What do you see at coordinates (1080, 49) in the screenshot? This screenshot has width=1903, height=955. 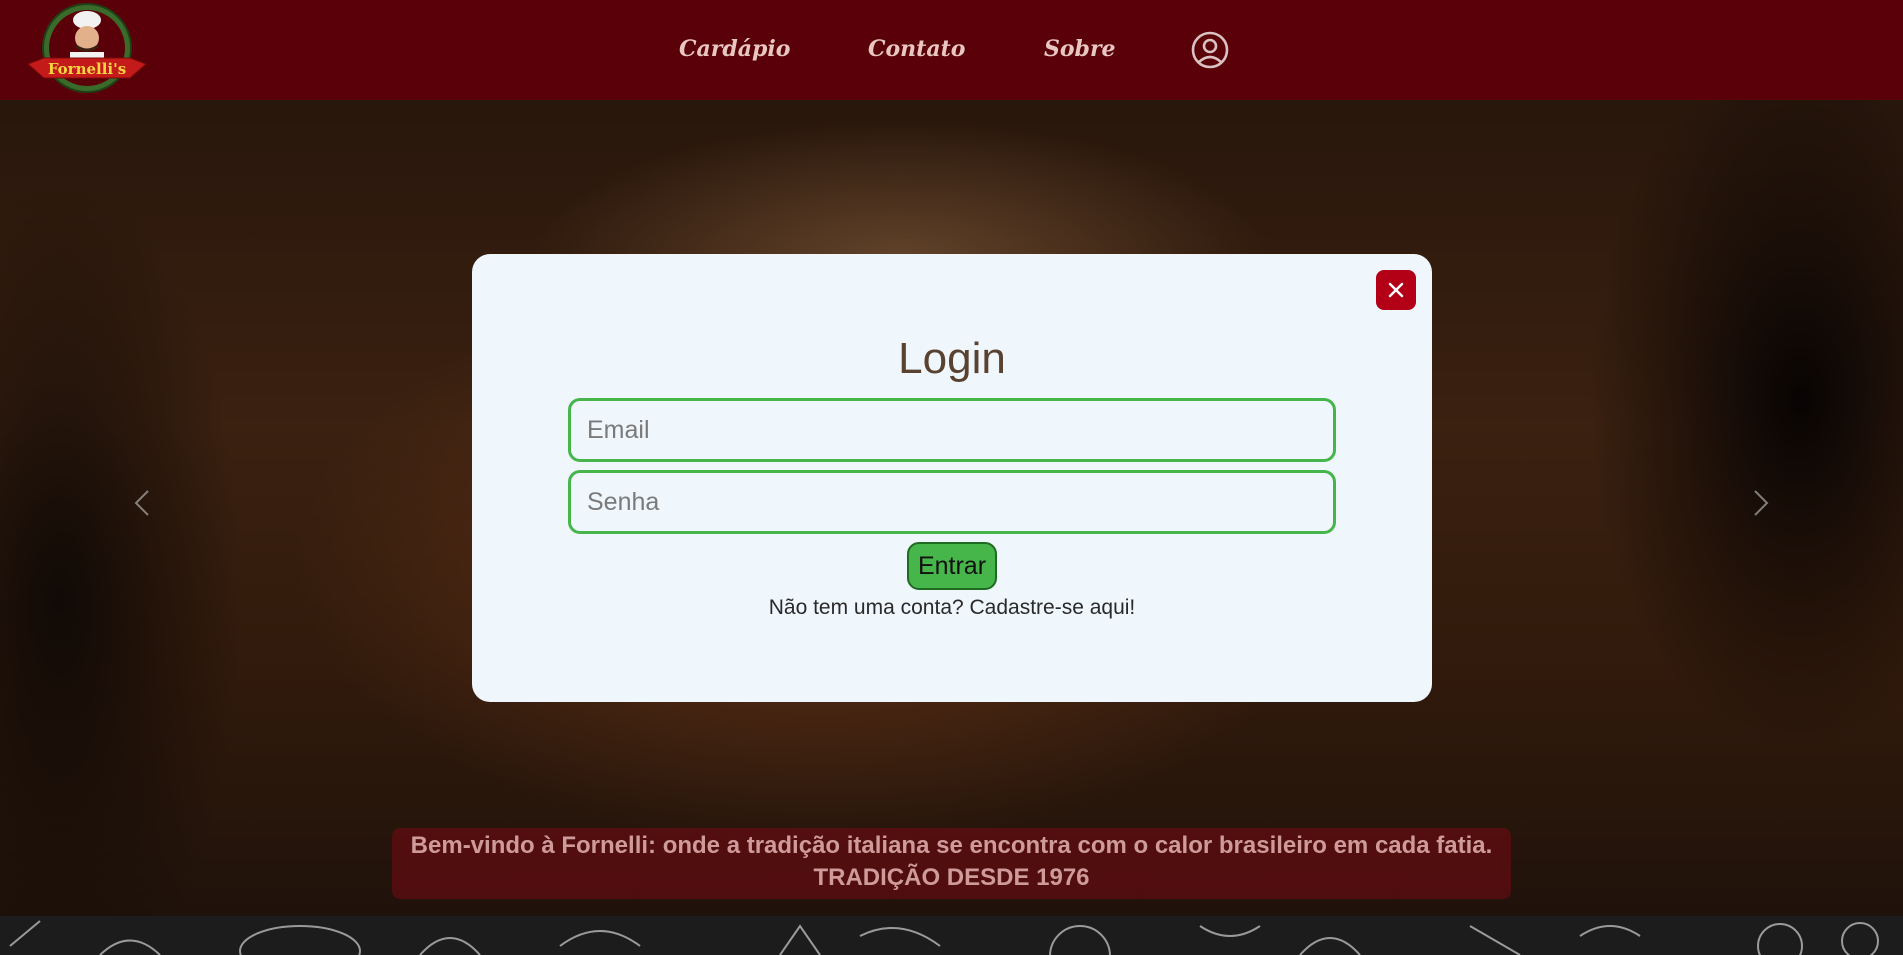 I see `nav-sobre: Sobre` at bounding box center [1080, 49].